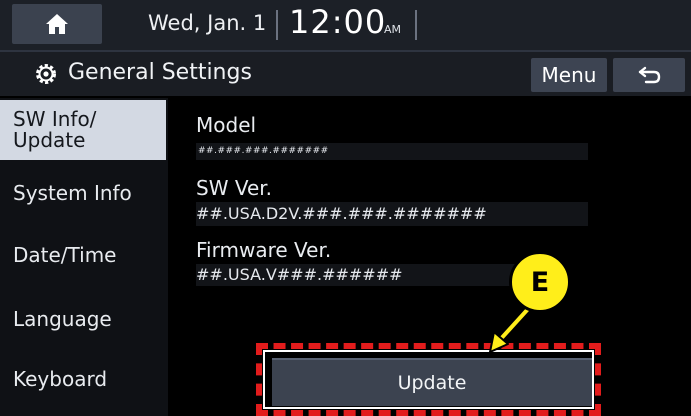 The image size is (691, 416). Describe the element at coordinates (540, 282) in the screenshot. I see `callout-badge: E` at that location.